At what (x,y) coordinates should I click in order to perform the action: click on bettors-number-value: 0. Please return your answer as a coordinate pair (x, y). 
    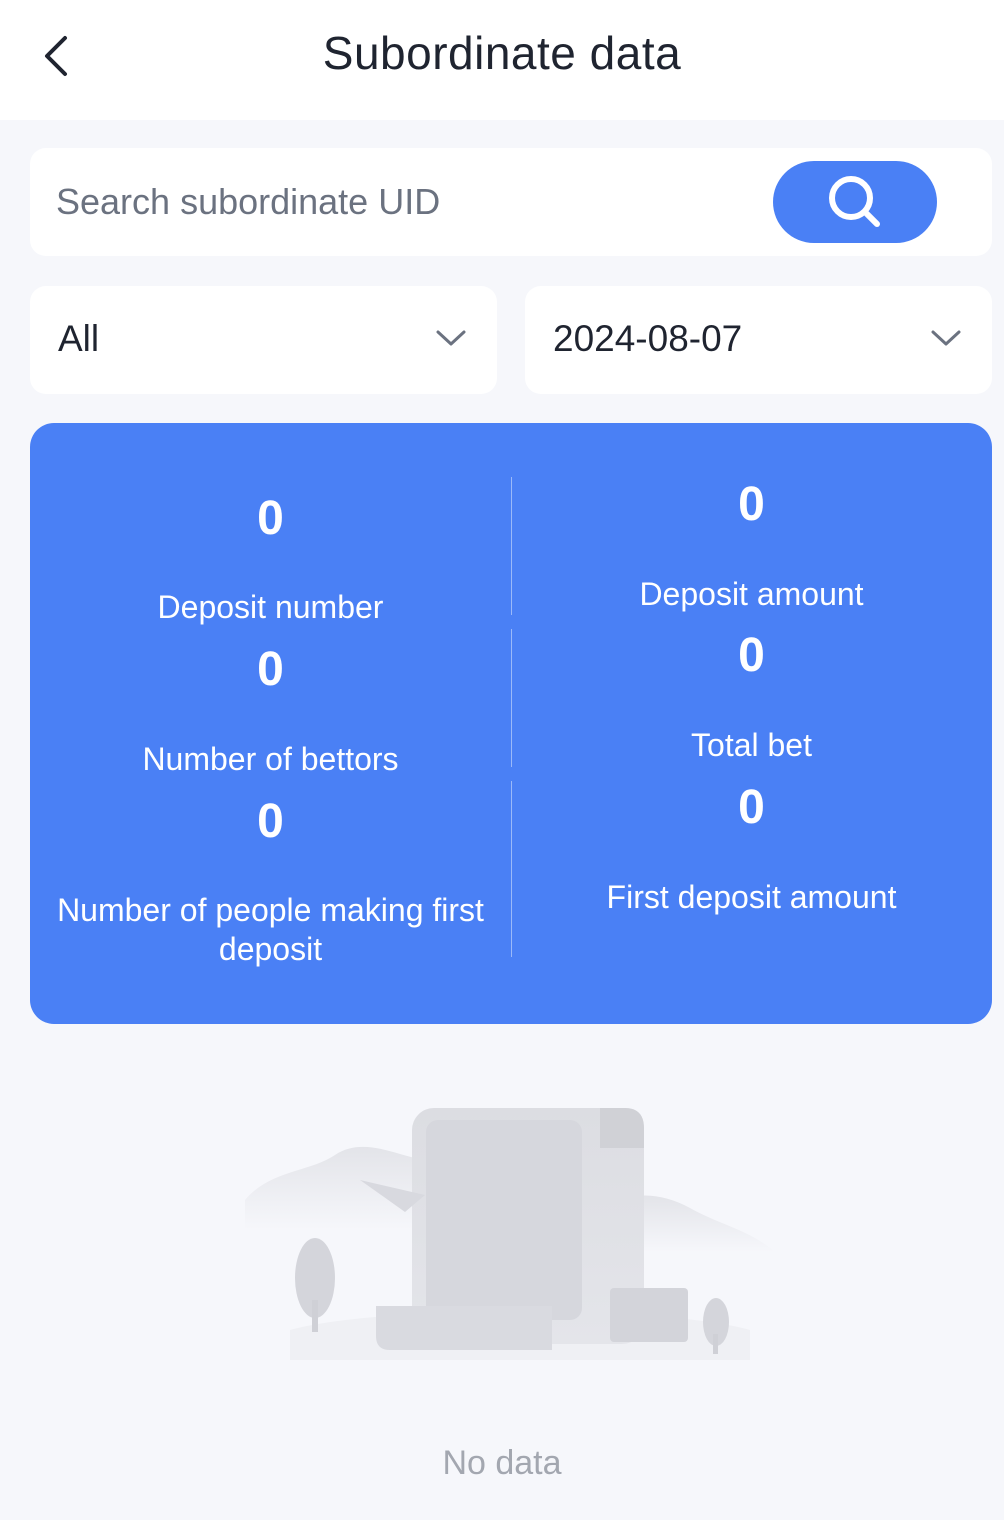
    Looking at the image, I should click on (270, 669).